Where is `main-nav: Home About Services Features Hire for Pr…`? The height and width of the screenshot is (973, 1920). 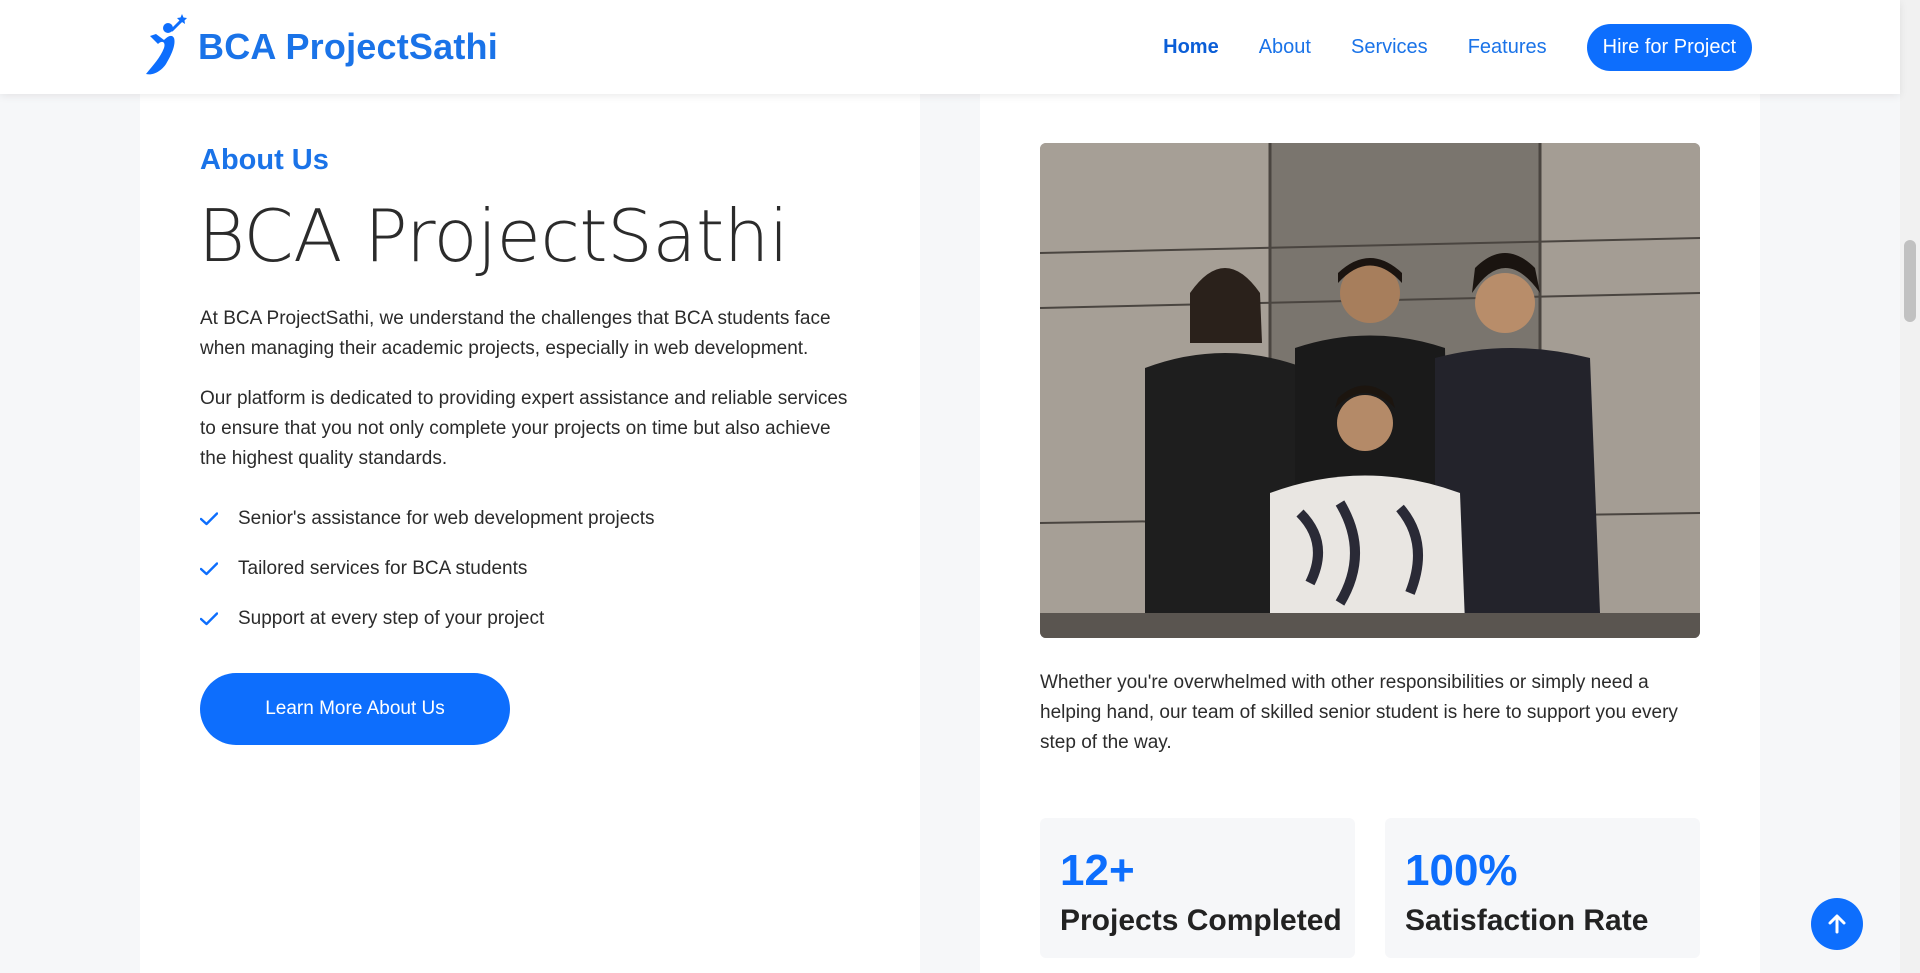
main-nav: Home About Services Features Hire for Pr… is located at coordinates (1437, 47).